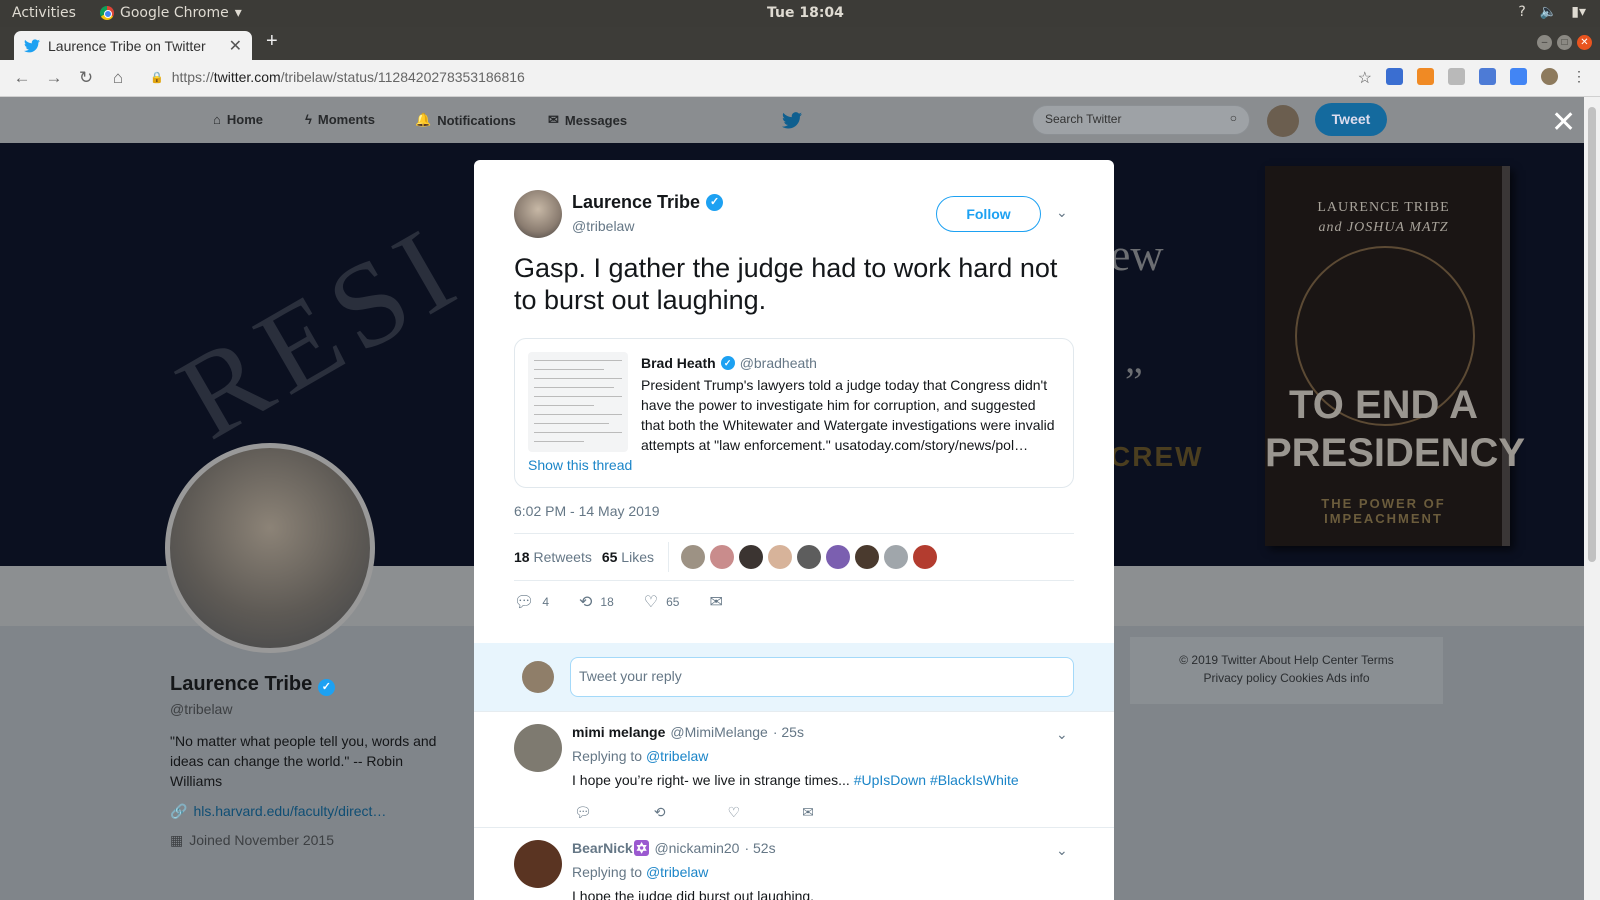 The image size is (1600, 900). Describe the element at coordinates (792, 120) in the screenshot. I see `twitter-bird-icon` at that location.